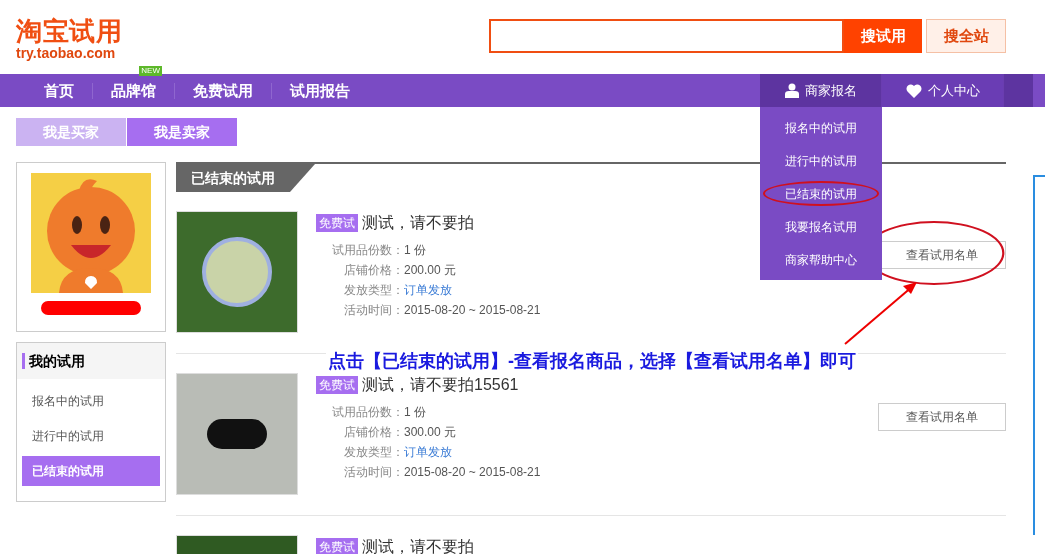  Describe the element at coordinates (913, 90) in the screenshot. I see `heart-icon` at that location.